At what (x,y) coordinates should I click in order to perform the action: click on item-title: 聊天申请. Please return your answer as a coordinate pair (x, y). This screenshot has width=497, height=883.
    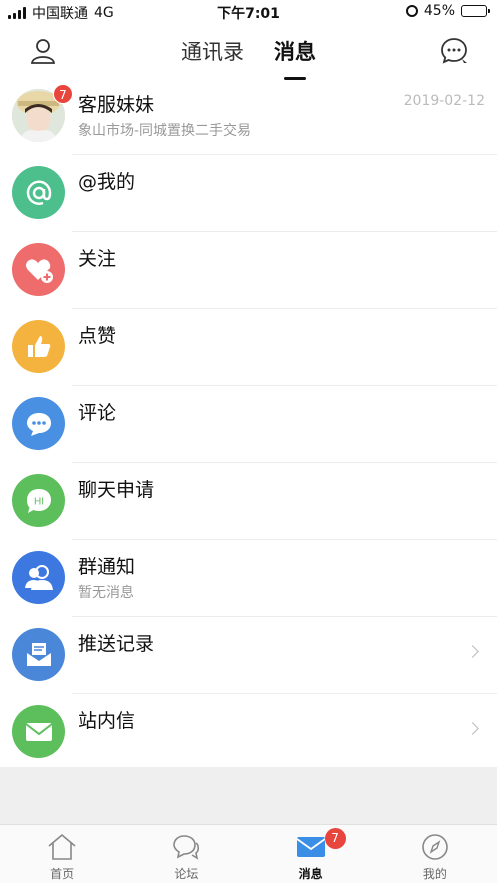
    Looking at the image, I should click on (116, 490).